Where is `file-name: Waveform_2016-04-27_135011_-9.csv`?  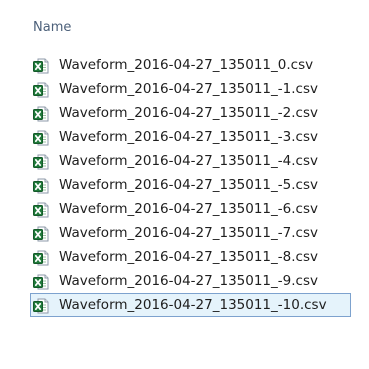
file-name: Waveform_2016-04-27_135011_-9.csv is located at coordinates (188, 281).